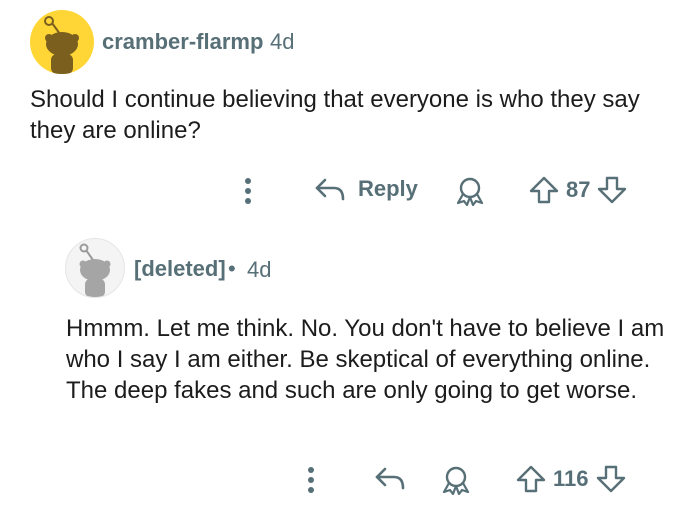 Image resolution: width=700 pixels, height=506 pixels. What do you see at coordinates (282, 41) in the screenshot?
I see `comment-timestamp: 4d` at bounding box center [282, 41].